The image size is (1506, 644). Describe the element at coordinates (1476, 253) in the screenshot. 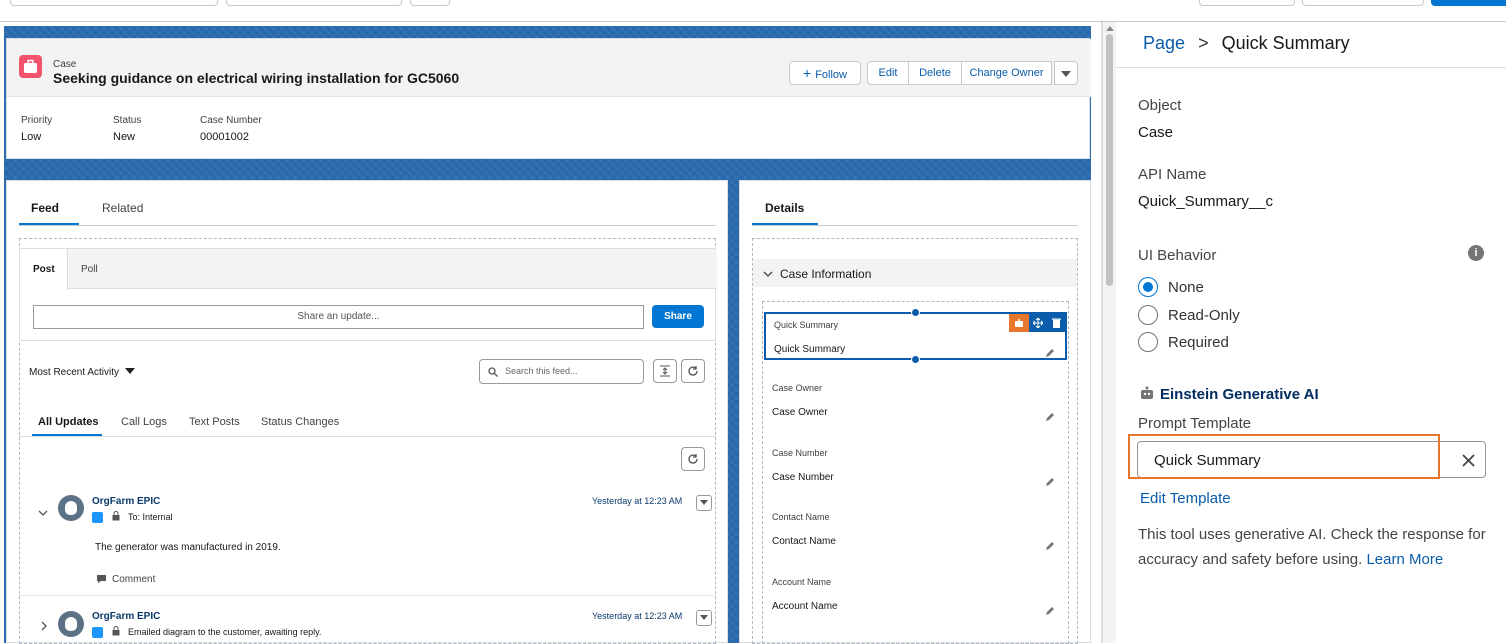

I see `info-icon: i` at that location.